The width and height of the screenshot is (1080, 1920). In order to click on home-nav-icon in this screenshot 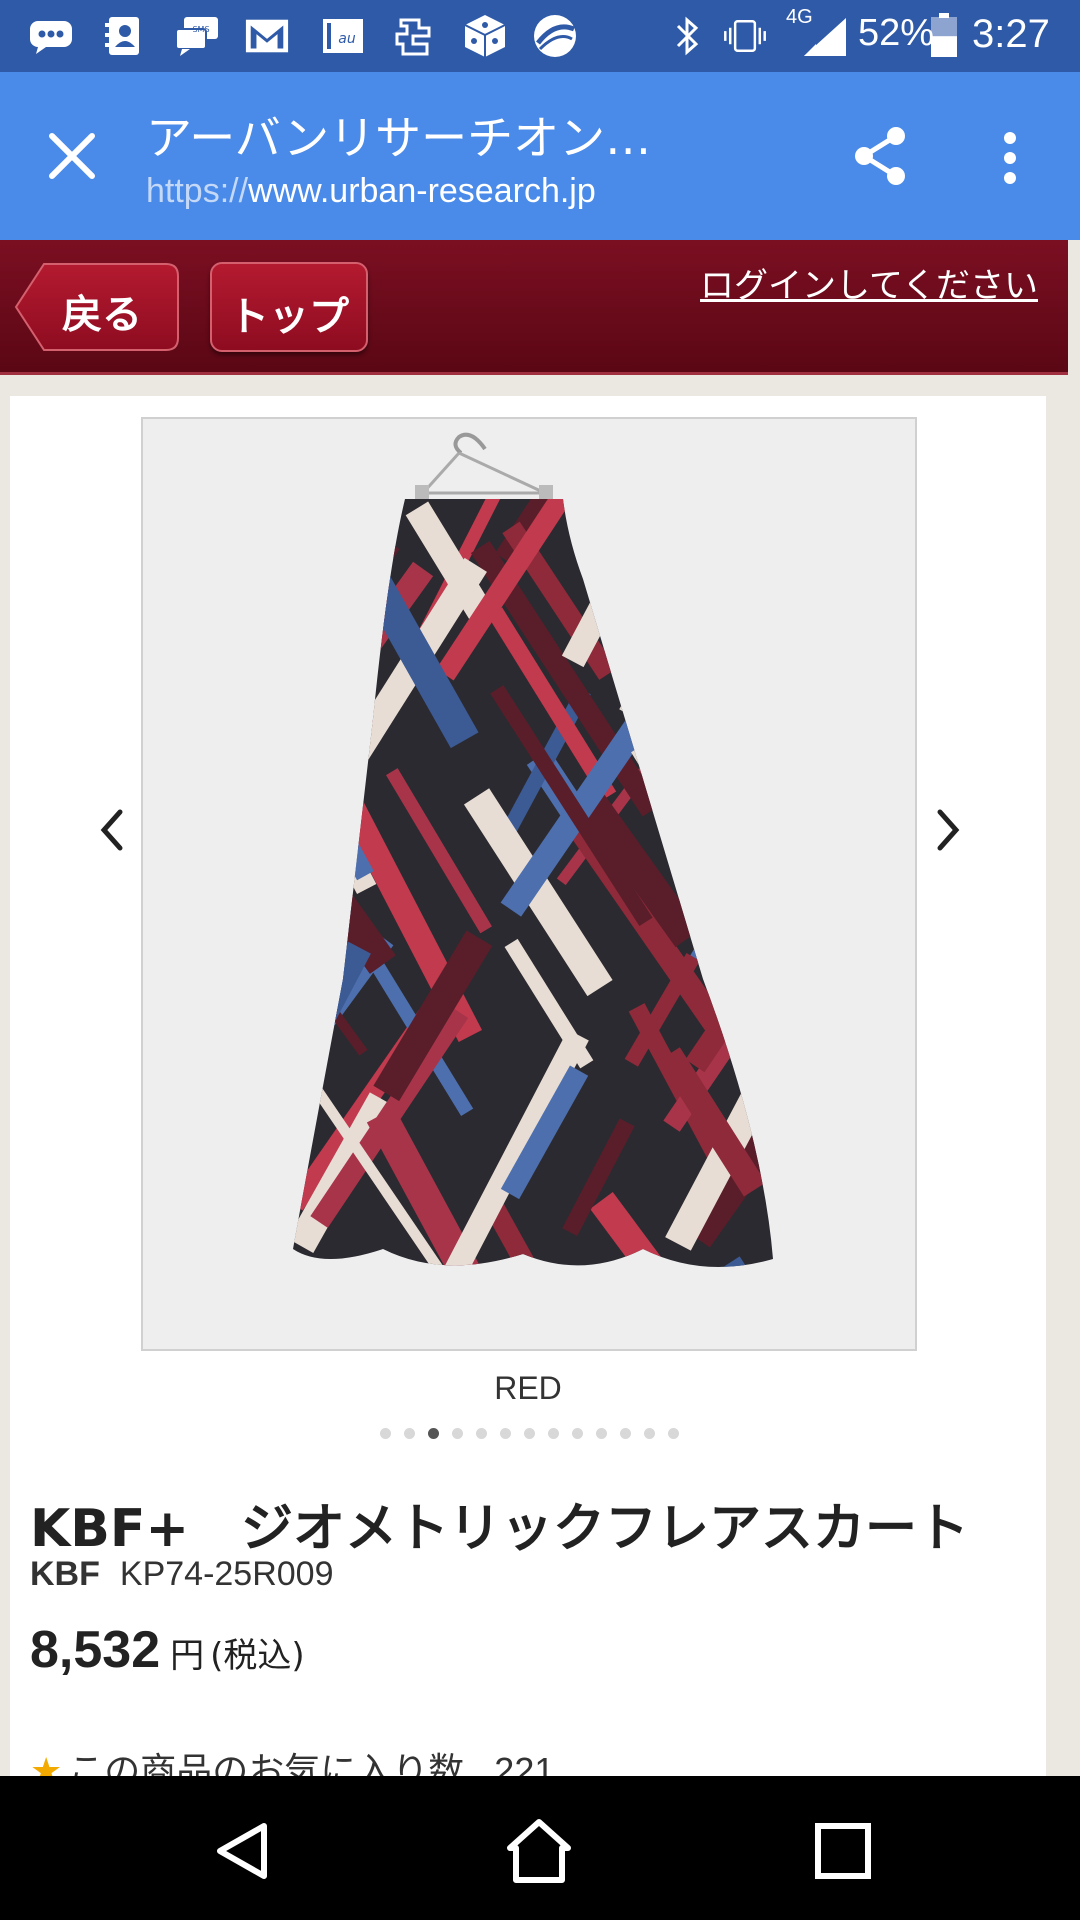, I will do `click(539, 1851)`.